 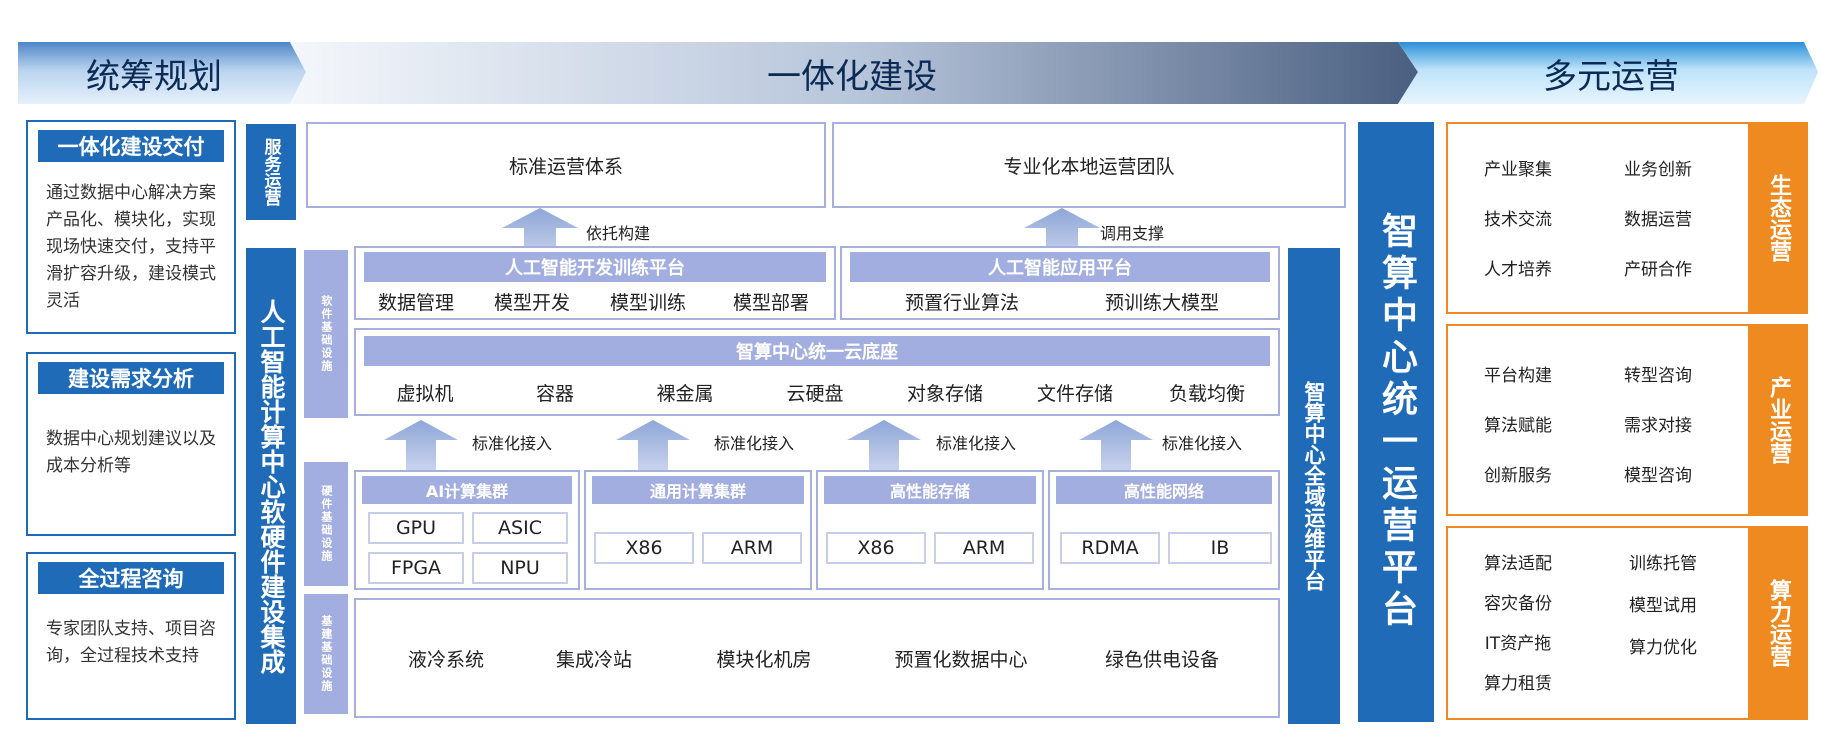 I want to click on right-group-industry: 产业运营 平台构建 转型咨询 算法赋能 需求对接 创新服务 模型咨询, so click(x=1627, y=420).